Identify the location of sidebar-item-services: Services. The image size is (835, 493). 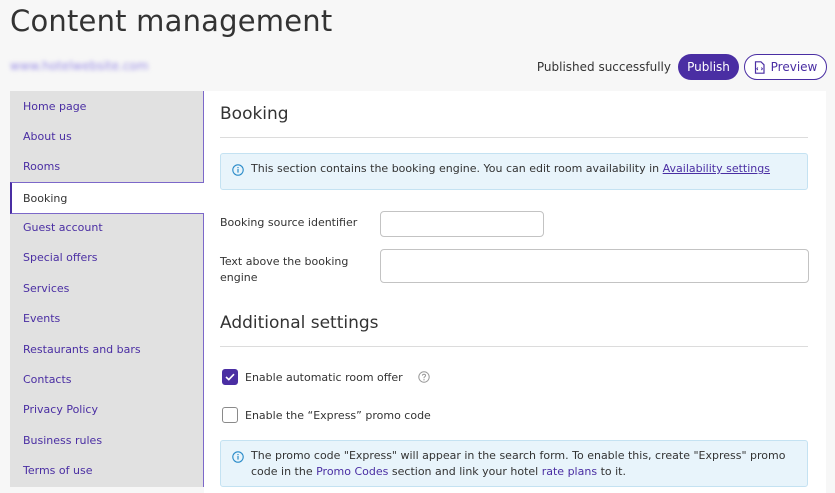
(107, 288).